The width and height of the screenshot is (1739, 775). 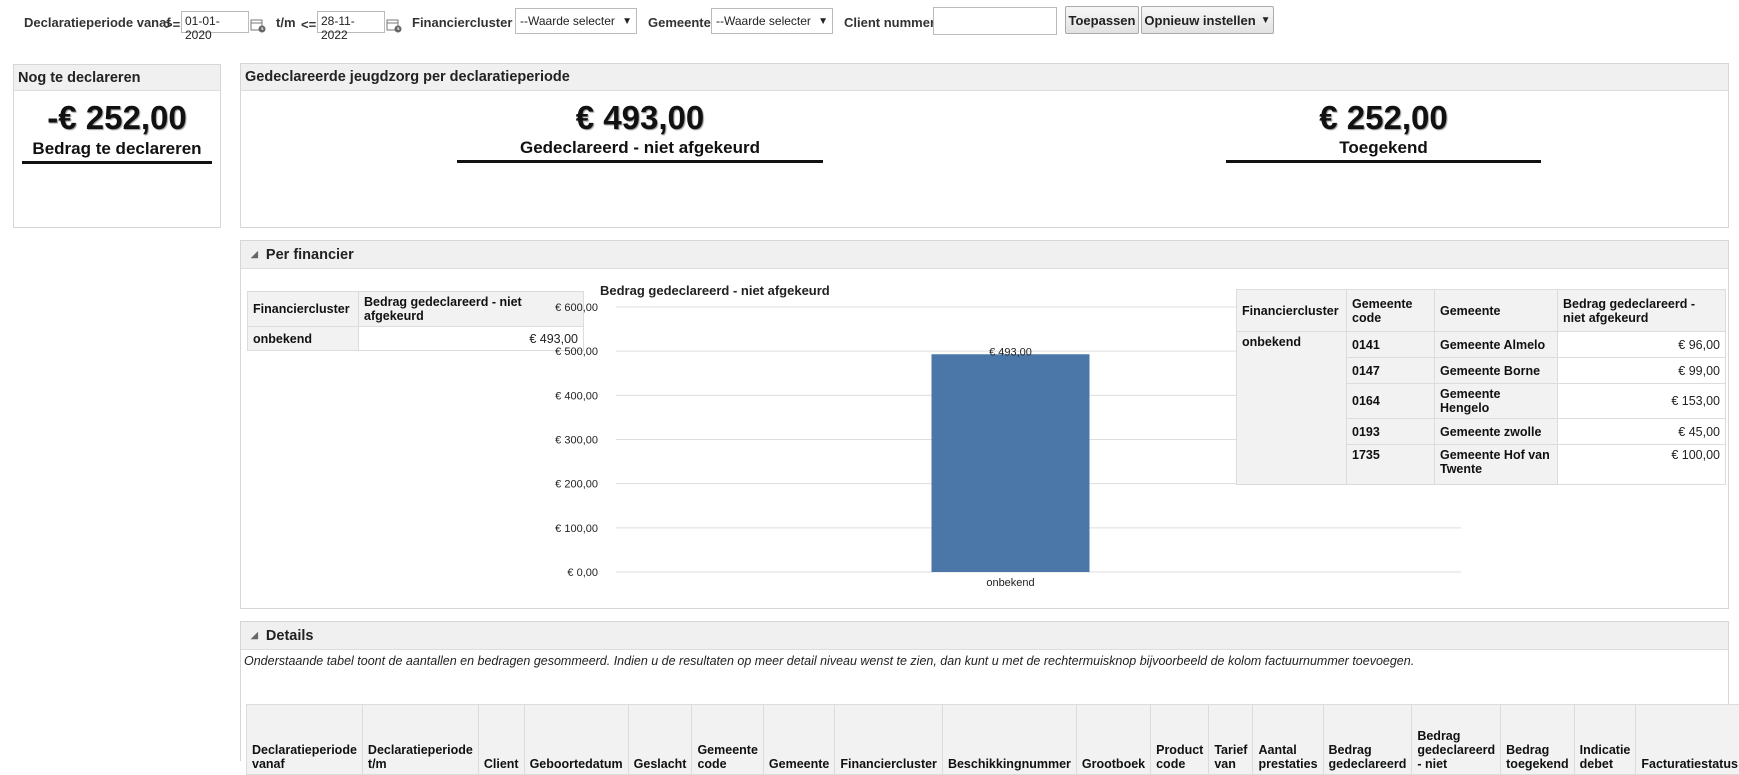 I want to click on table-row: onbekend 0141 Gemeente Almelo € 96,00, so click(x=1481, y=345).